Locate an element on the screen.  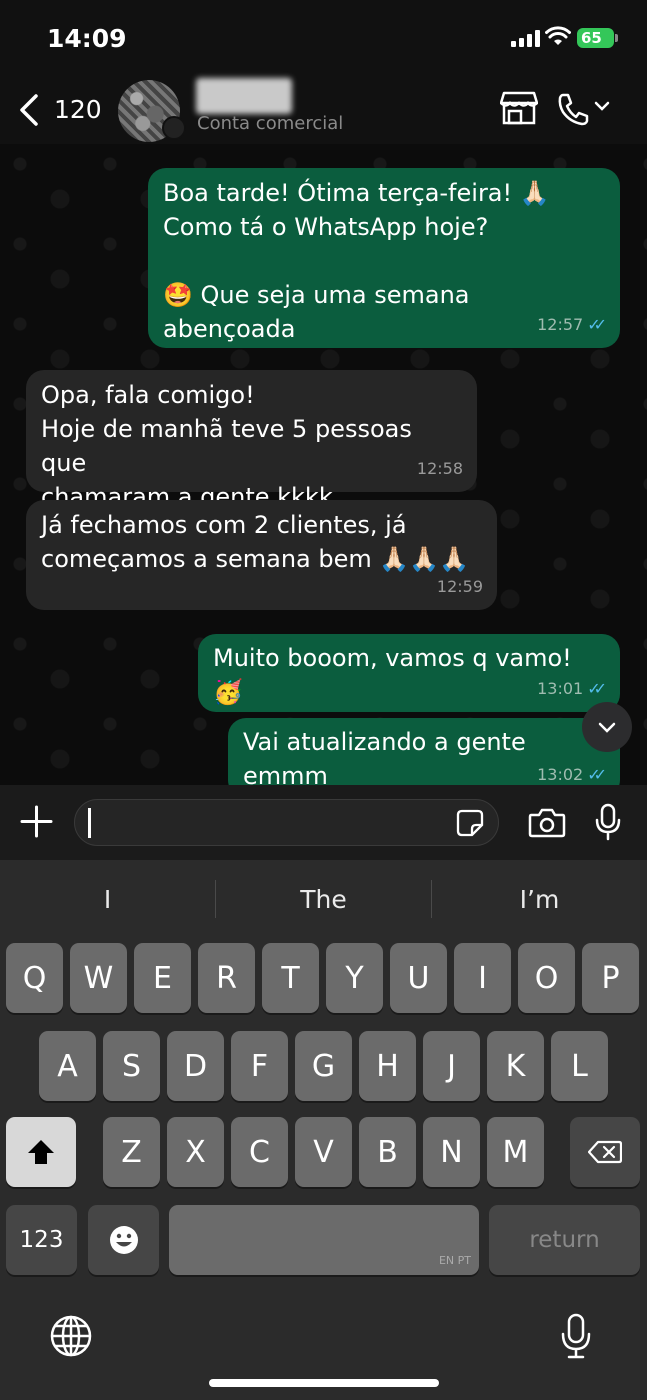
key-t: T is located at coordinates (290, 978).